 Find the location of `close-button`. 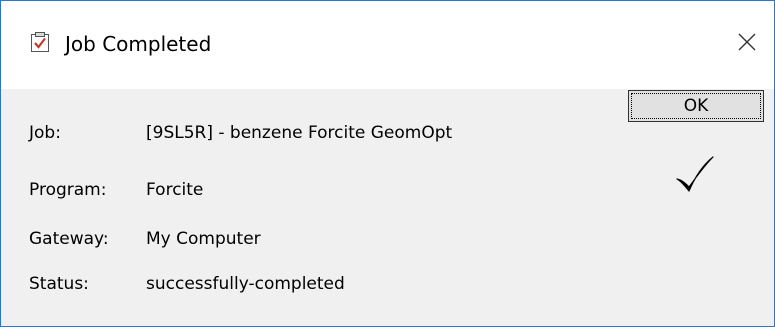

close-button is located at coordinates (747, 44).